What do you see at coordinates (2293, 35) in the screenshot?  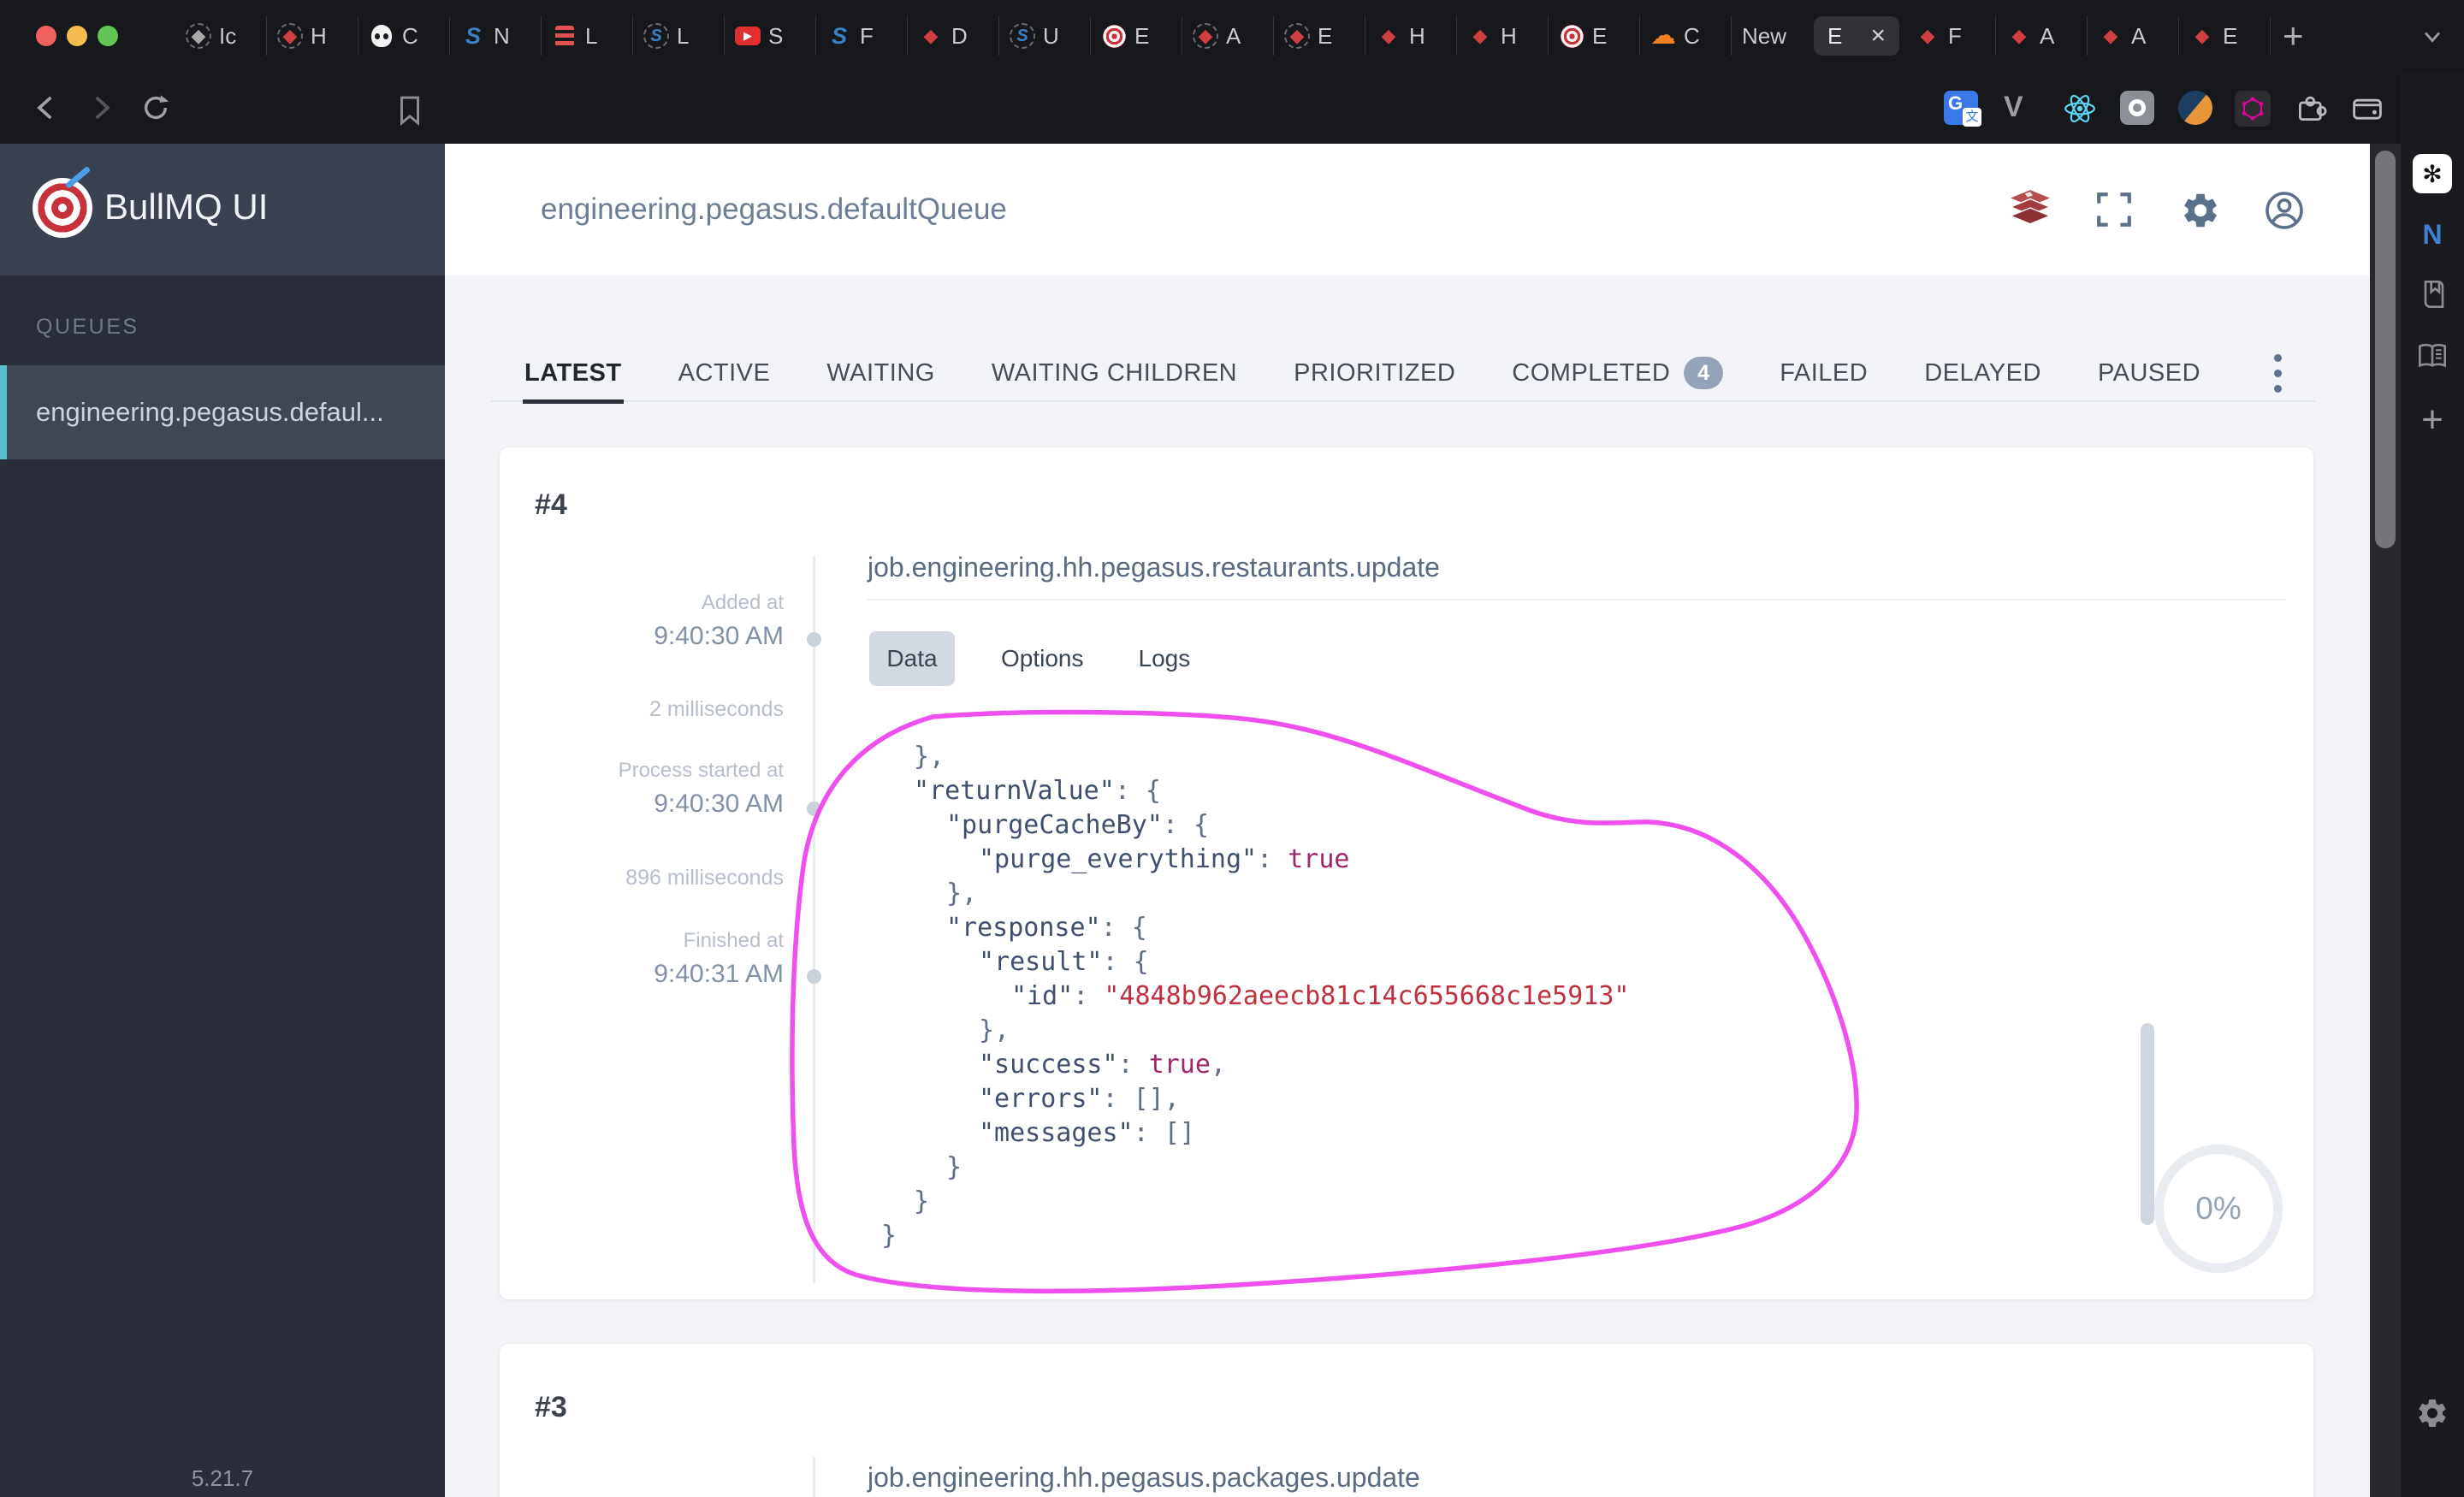 I see `new-tab-button: +` at bounding box center [2293, 35].